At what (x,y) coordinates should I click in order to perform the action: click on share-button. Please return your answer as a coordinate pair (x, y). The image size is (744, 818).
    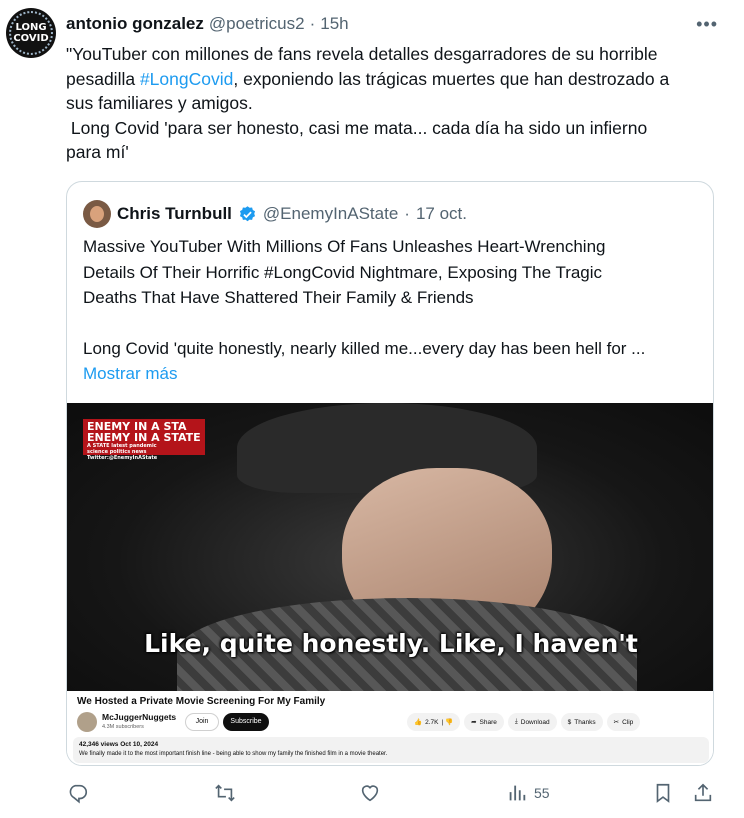
    Looking at the image, I should click on (703, 793).